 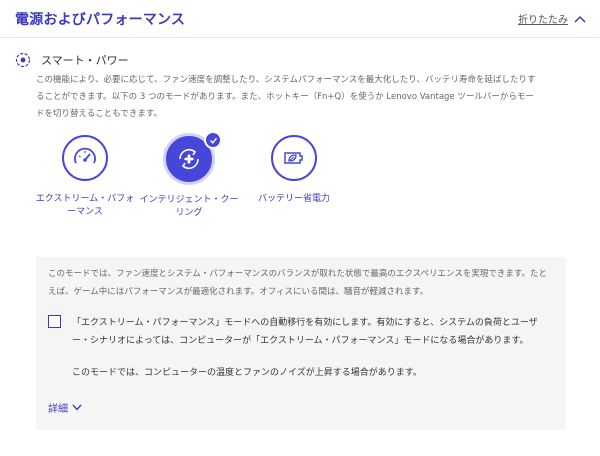 I want to click on mode-extreme-performance-label: エクストリーム・パフォーマンス, so click(x=85, y=205).